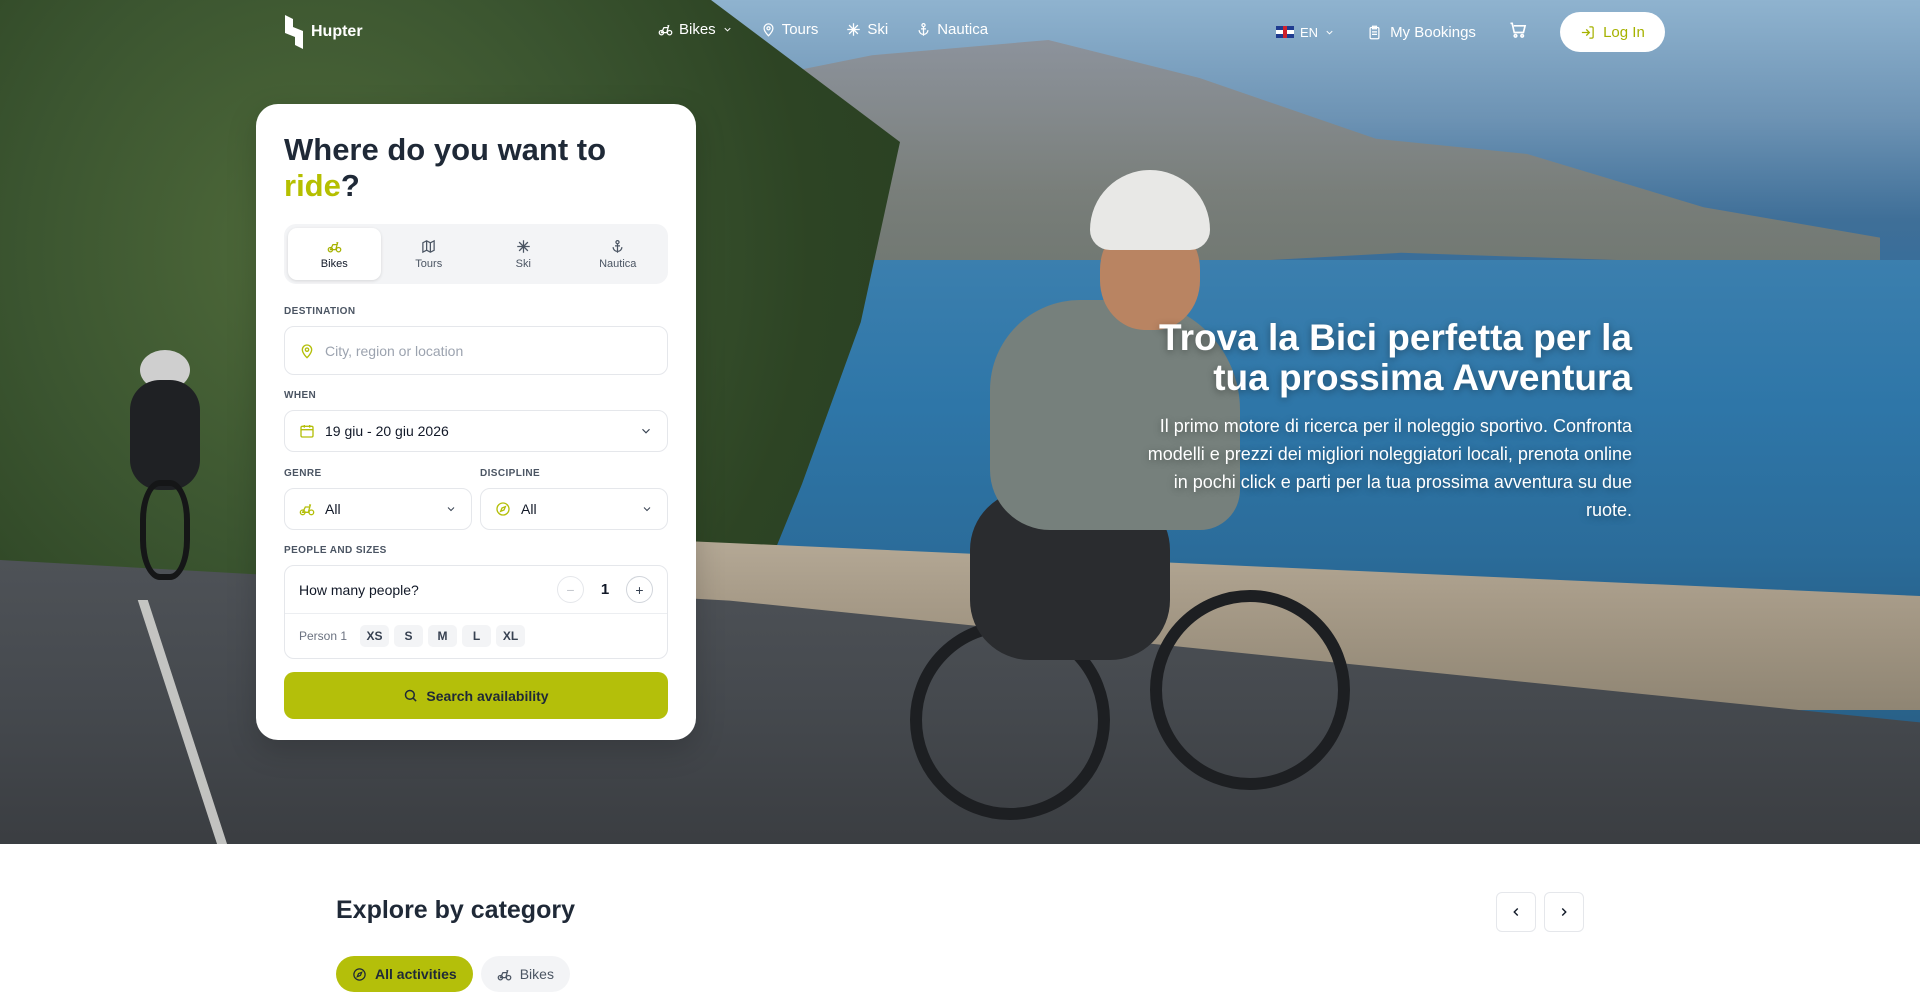  I want to click on chip-label: All activities, so click(416, 974).